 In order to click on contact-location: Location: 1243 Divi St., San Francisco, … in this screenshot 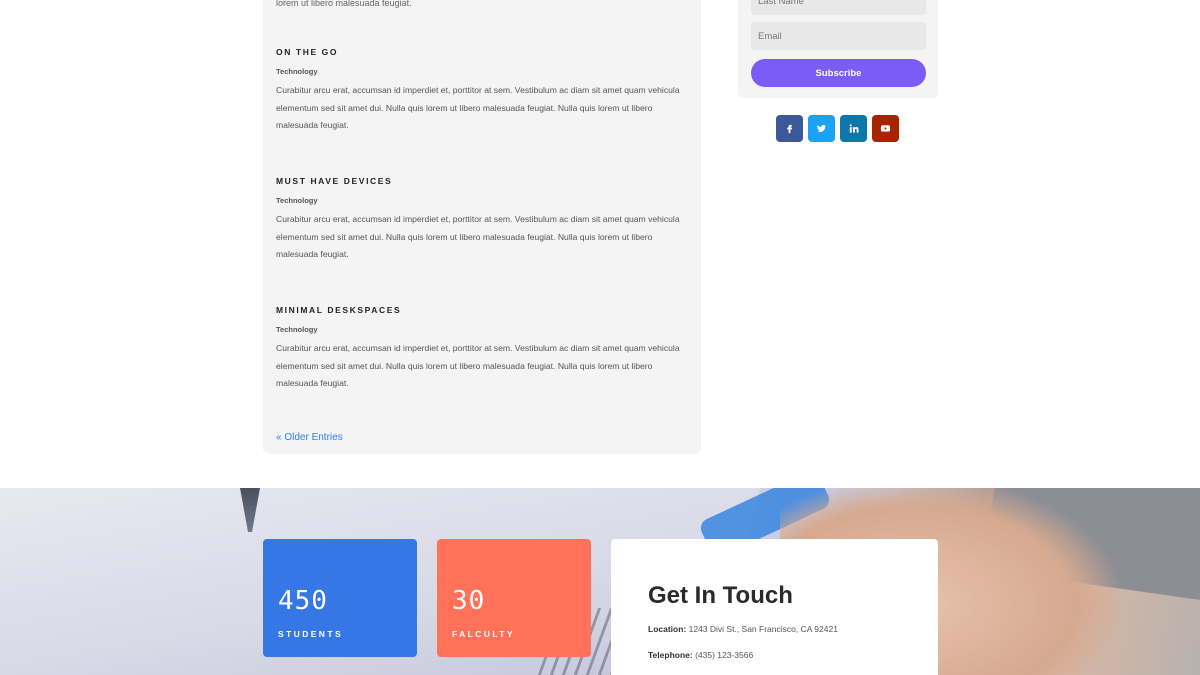, I will do `click(743, 629)`.